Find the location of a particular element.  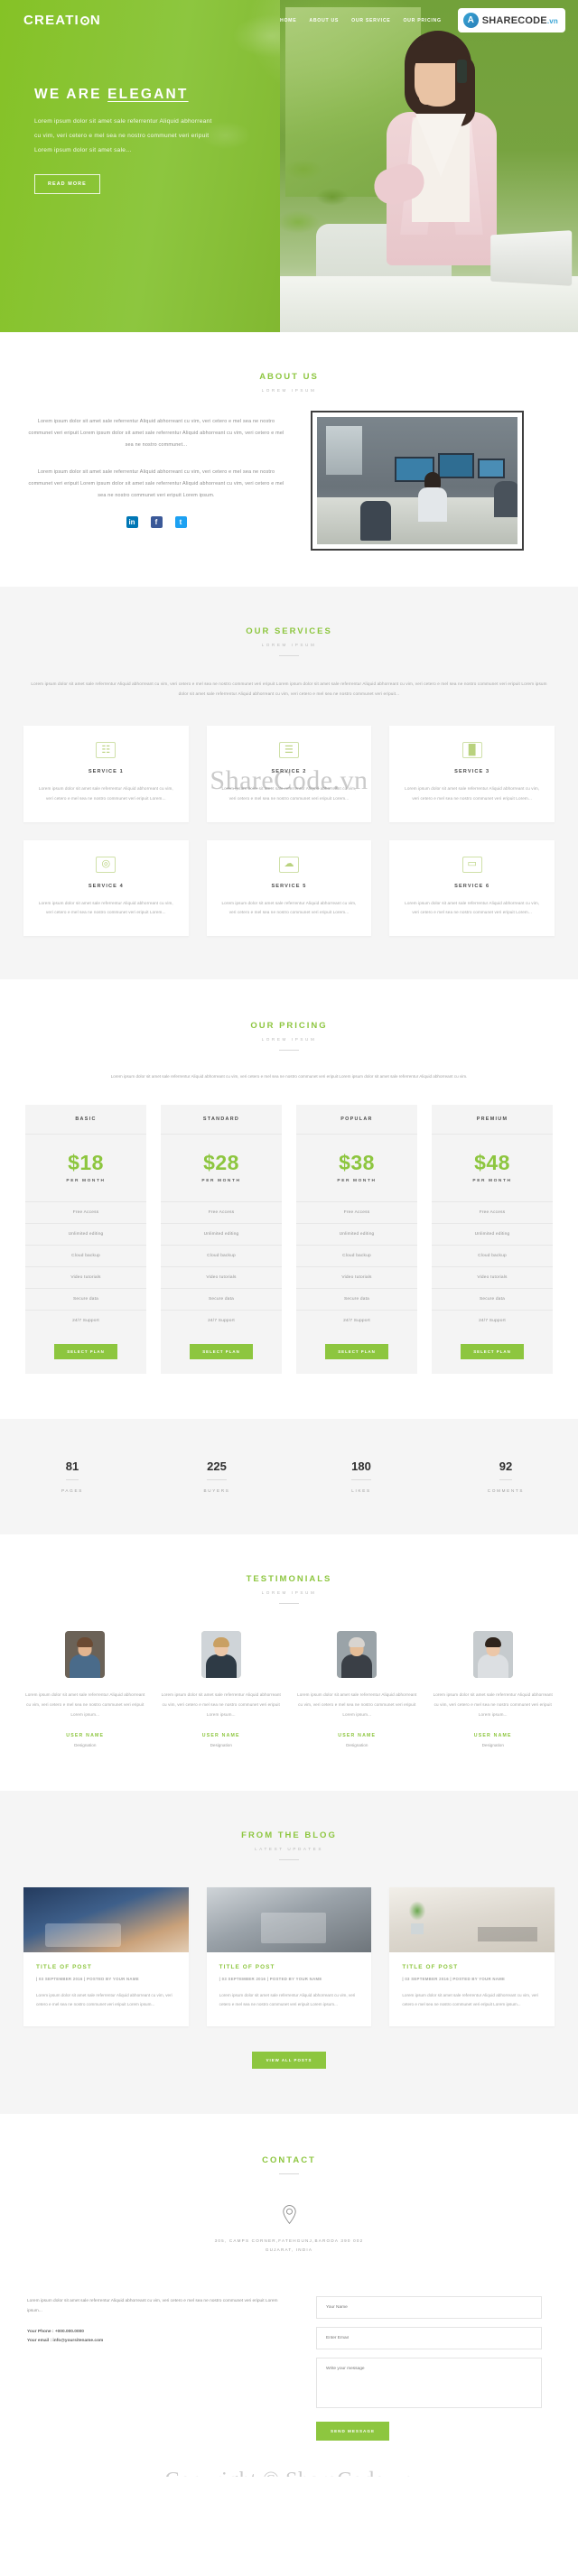

plan-name: PREMIUM is located at coordinates (492, 1120).